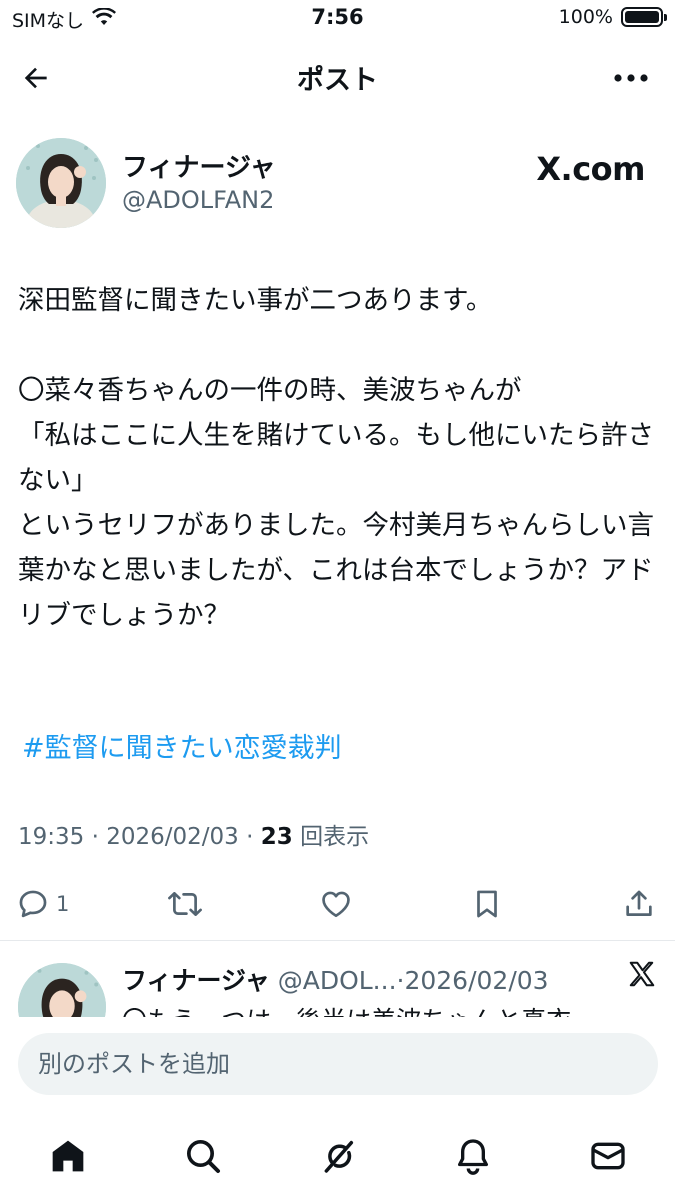 Image resolution: width=675 pixels, height=1200 pixels. I want to click on author-handle: @ADOLFAN2, so click(198, 200).